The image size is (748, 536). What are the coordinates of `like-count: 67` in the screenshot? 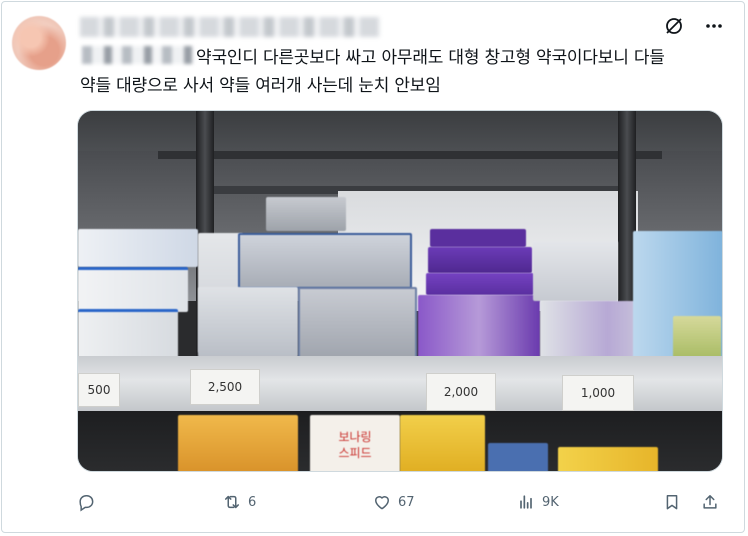 It's located at (406, 502).